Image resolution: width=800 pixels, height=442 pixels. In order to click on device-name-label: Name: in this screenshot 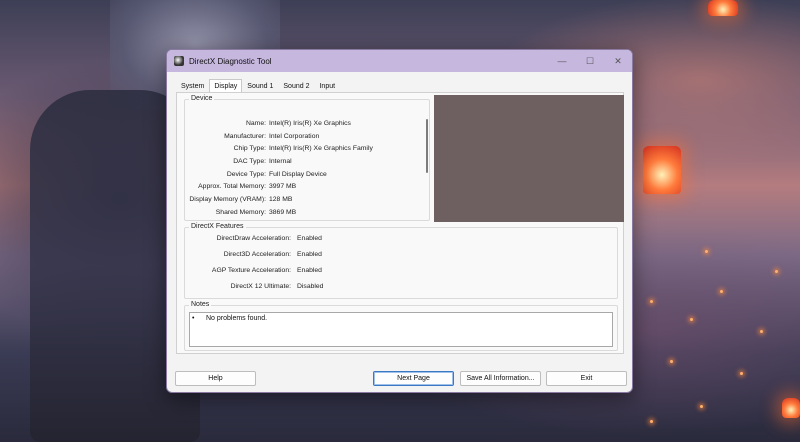, I will do `click(255, 123)`.